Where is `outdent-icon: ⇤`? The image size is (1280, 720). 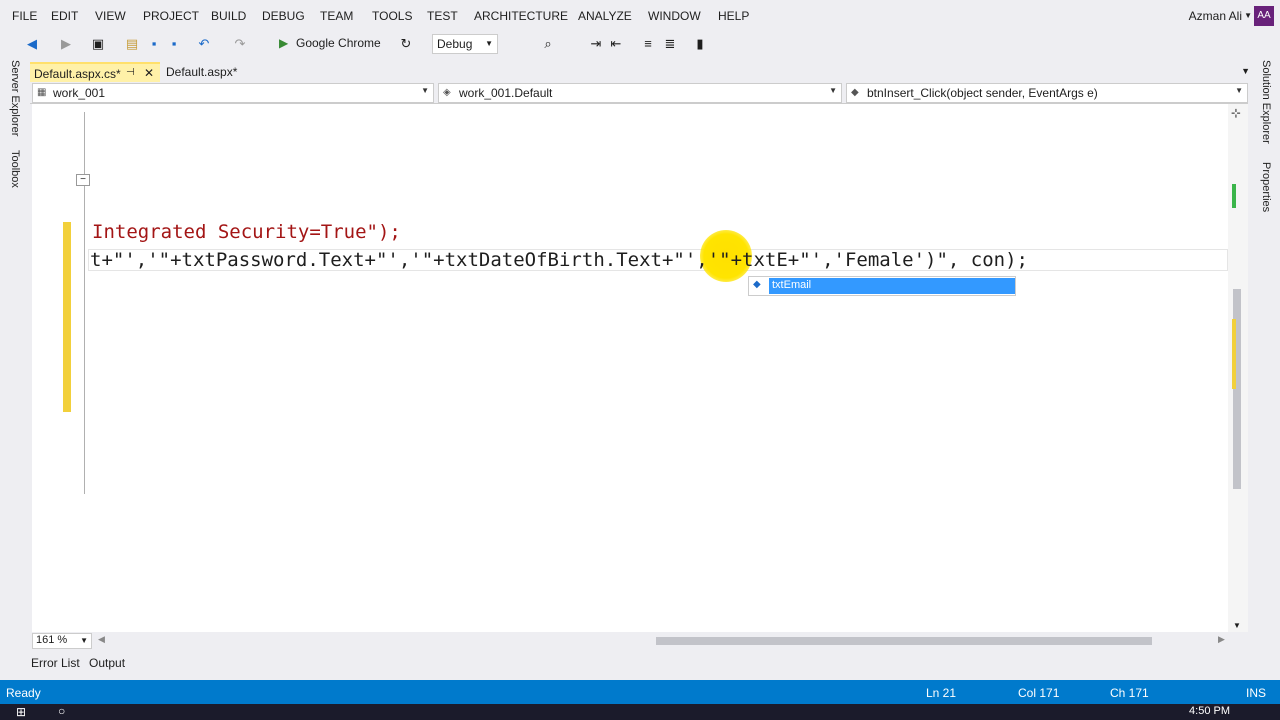
outdent-icon: ⇤ is located at coordinates (616, 44).